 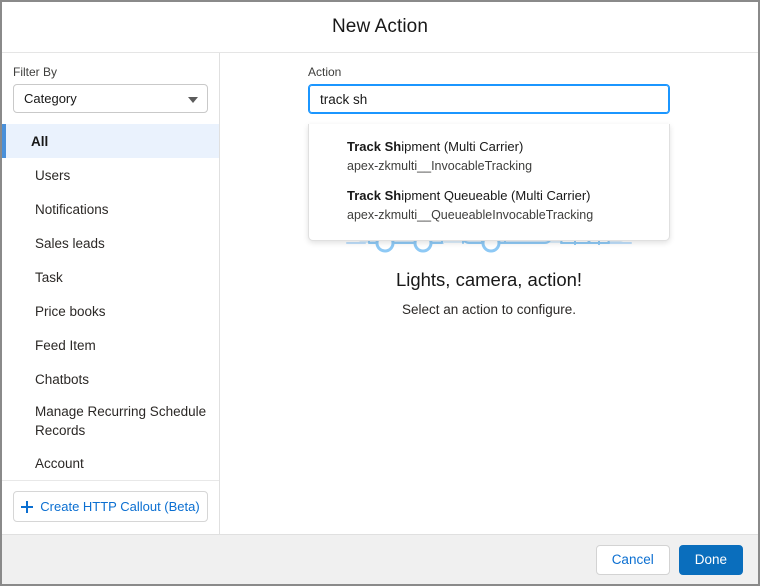 What do you see at coordinates (110, 463) in the screenshot?
I see `sidebar-item-account: Account` at bounding box center [110, 463].